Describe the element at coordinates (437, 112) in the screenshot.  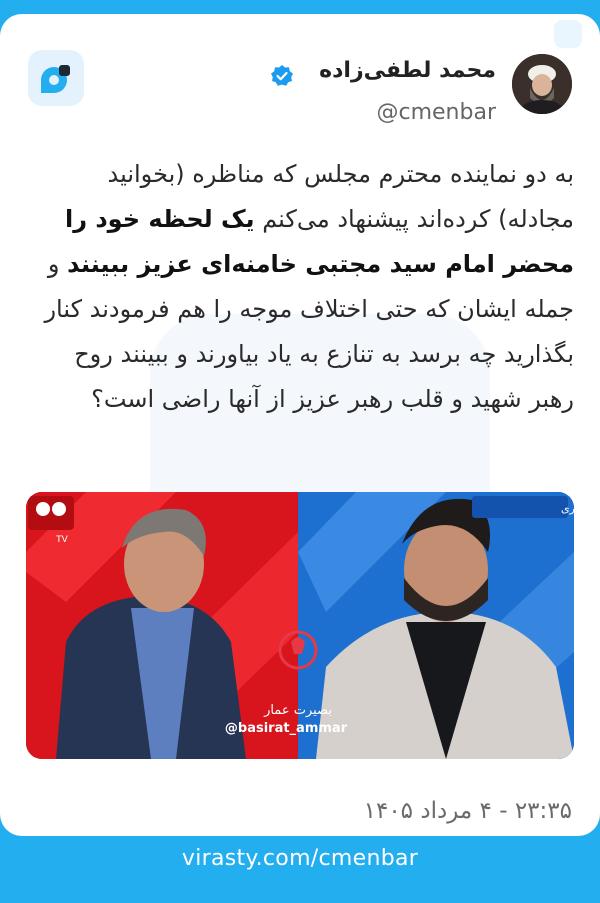
I see `author-handle: @cmenbar` at that location.